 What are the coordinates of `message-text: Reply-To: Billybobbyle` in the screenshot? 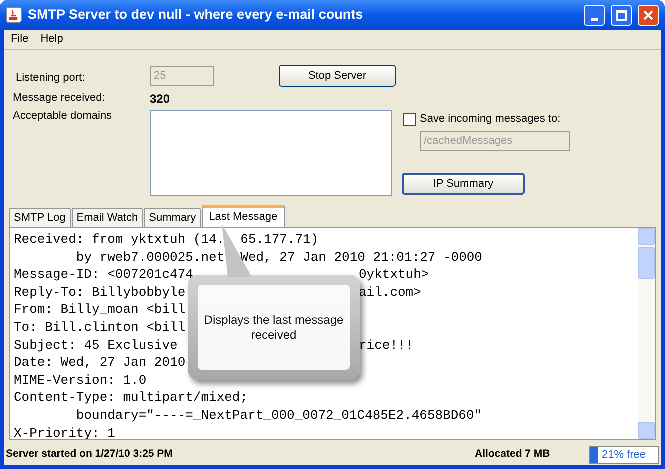 It's located at (100, 293).